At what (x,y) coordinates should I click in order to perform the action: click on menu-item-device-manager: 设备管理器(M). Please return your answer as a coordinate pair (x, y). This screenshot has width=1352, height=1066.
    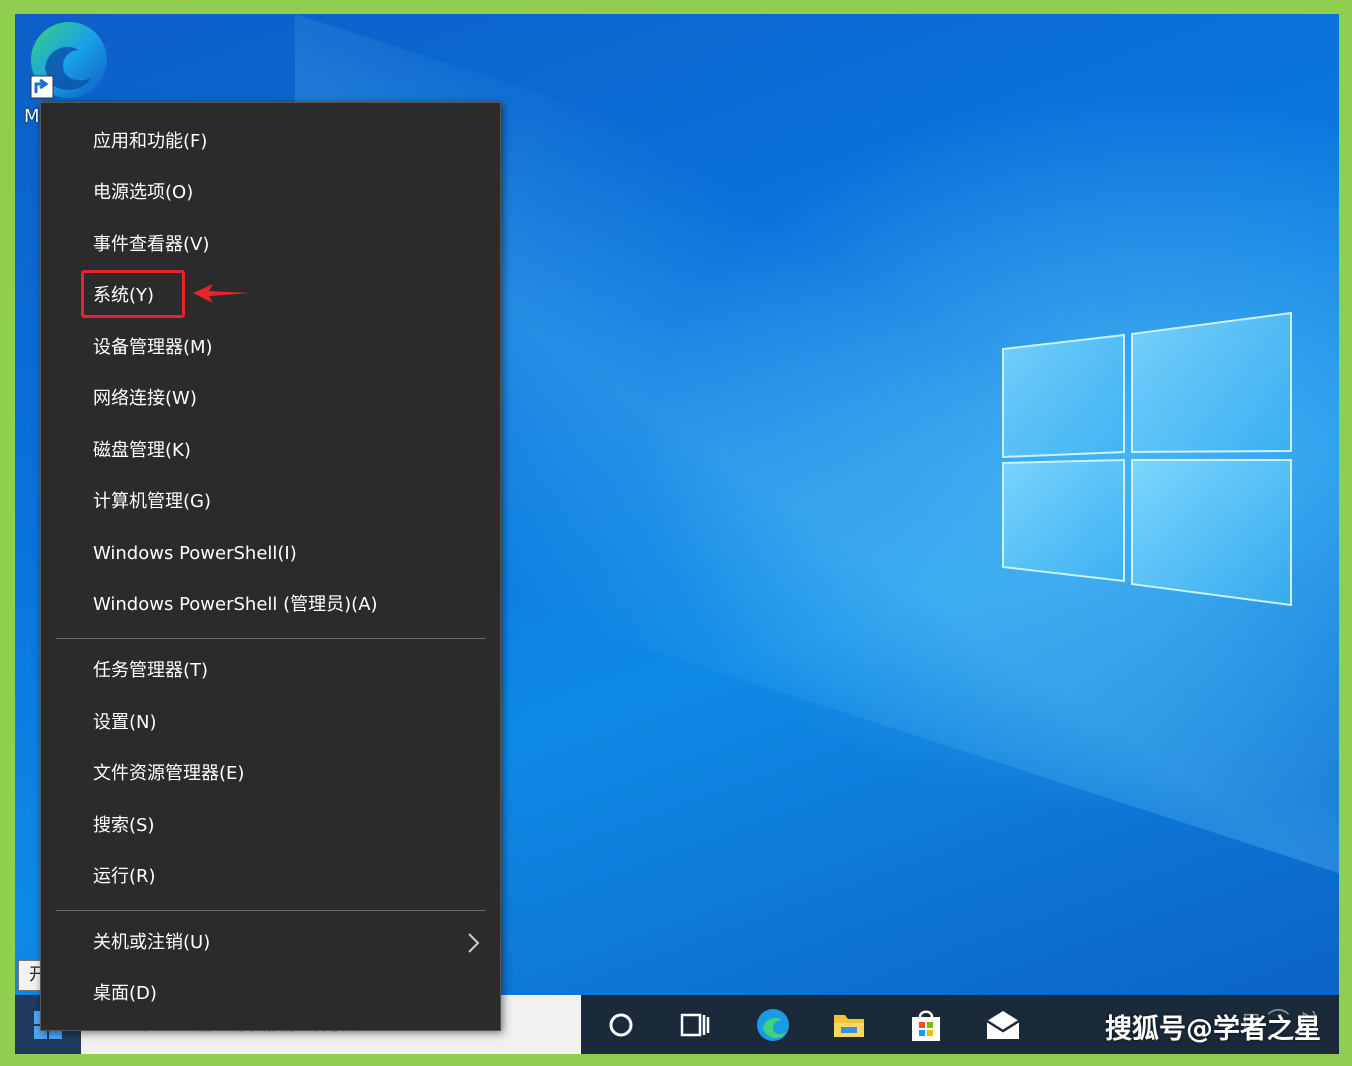
    Looking at the image, I should click on (270, 348).